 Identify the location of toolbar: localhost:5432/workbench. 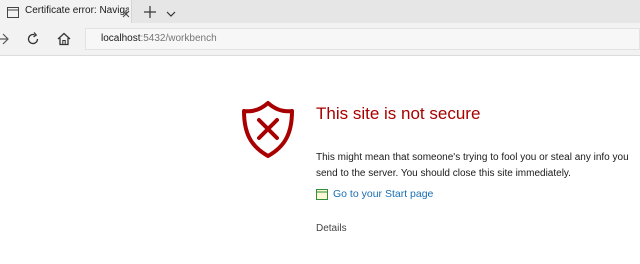
(320, 39).